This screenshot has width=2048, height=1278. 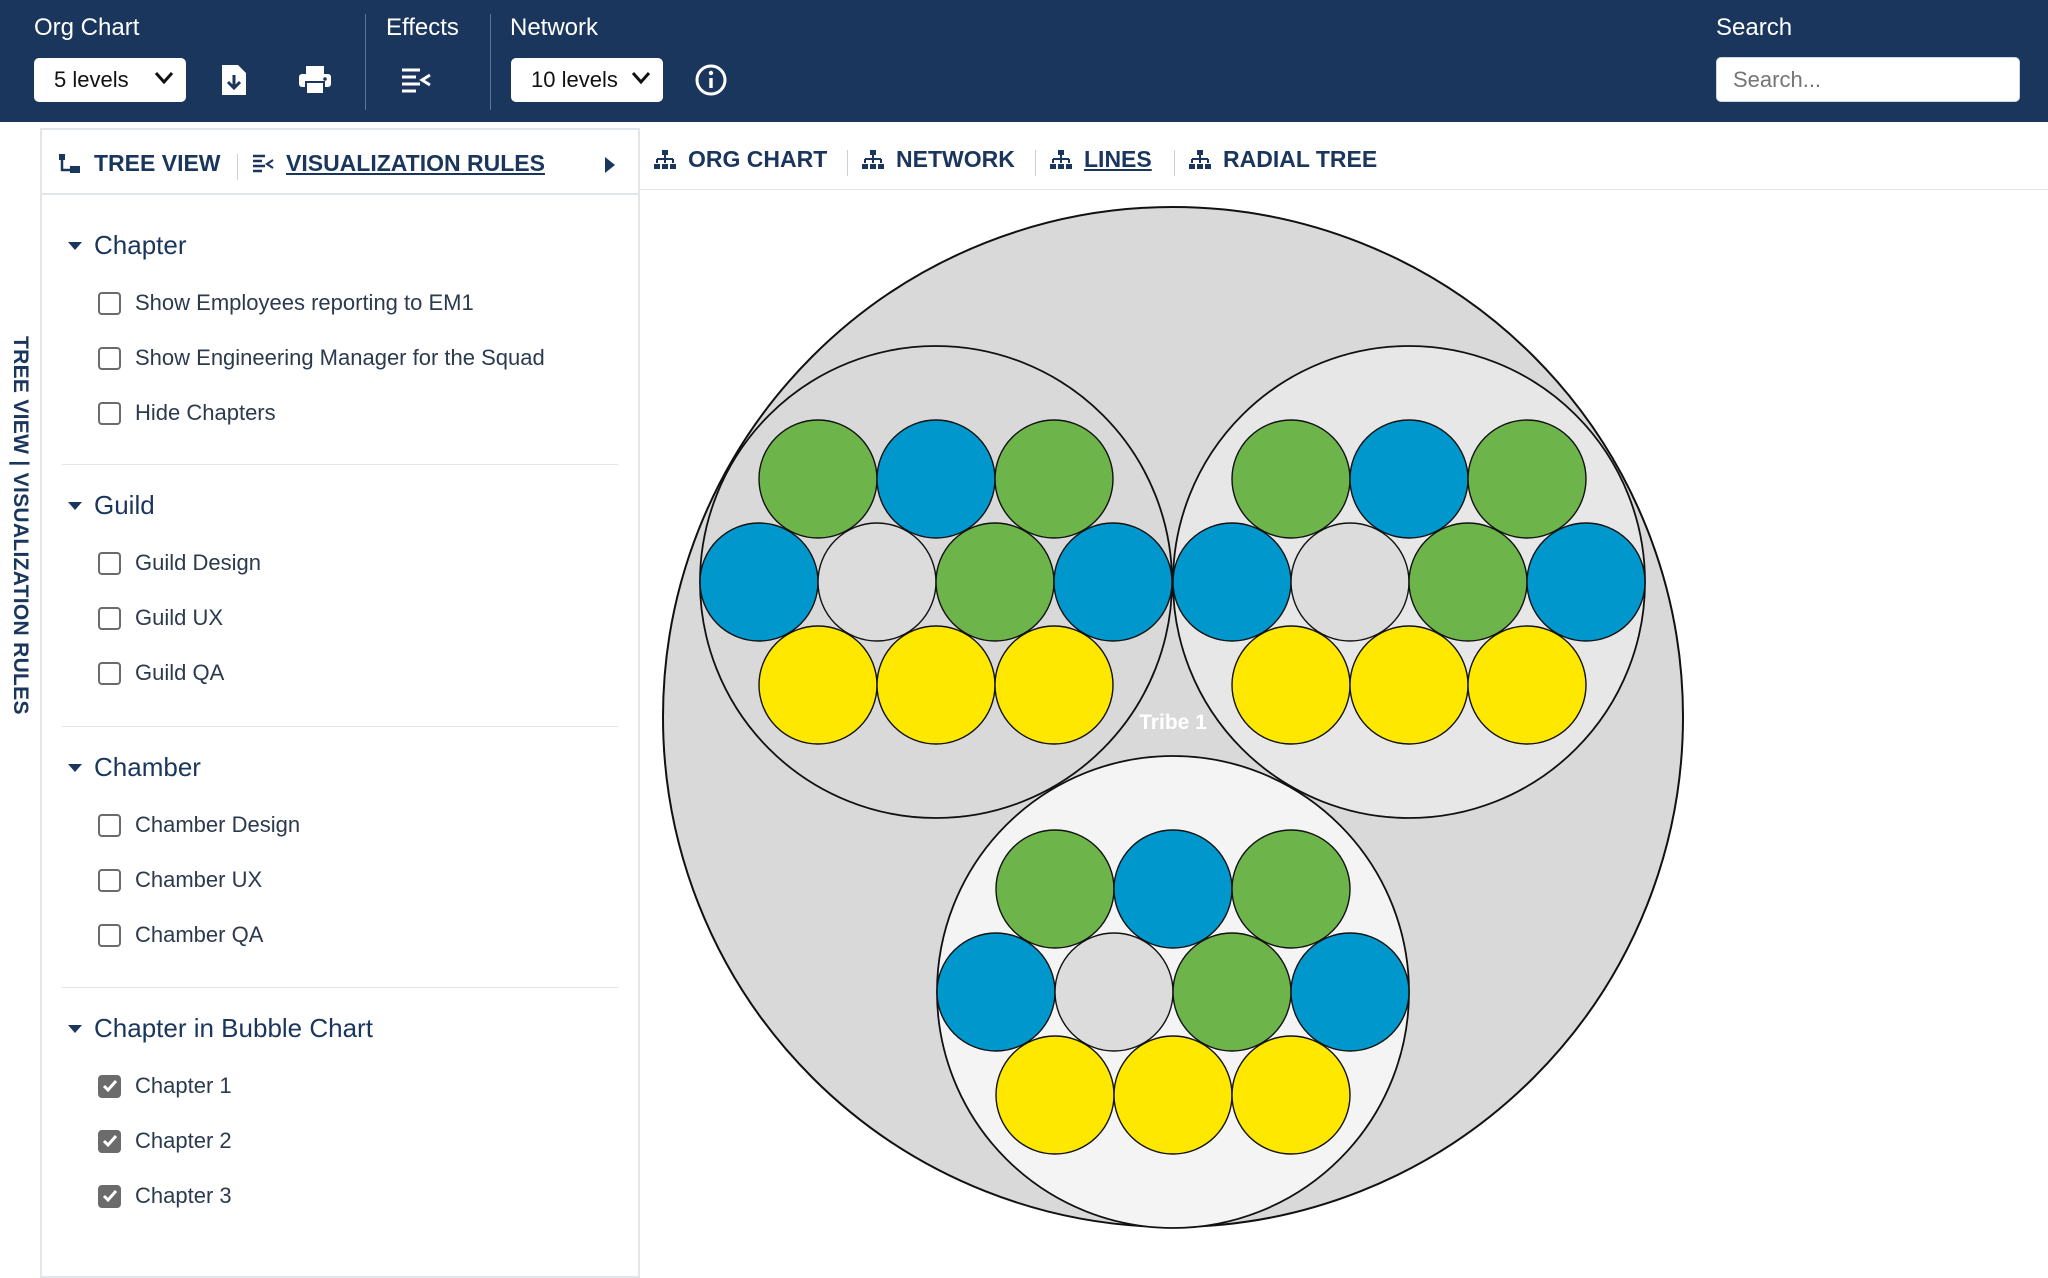 I want to click on info-icon, so click(x=711, y=80).